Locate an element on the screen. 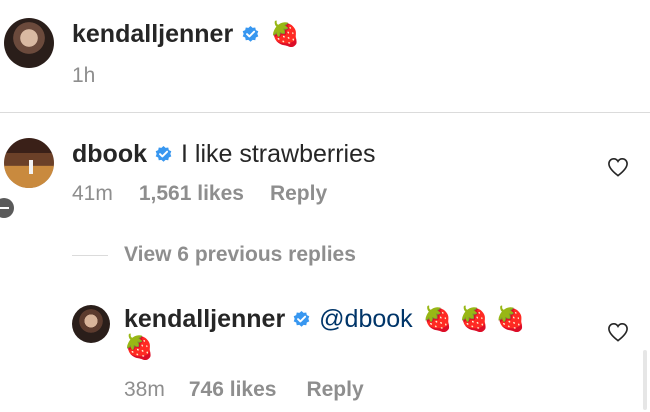 The height and width of the screenshot is (412, 650). post-time: 1h is located at coordinates (84, 75).